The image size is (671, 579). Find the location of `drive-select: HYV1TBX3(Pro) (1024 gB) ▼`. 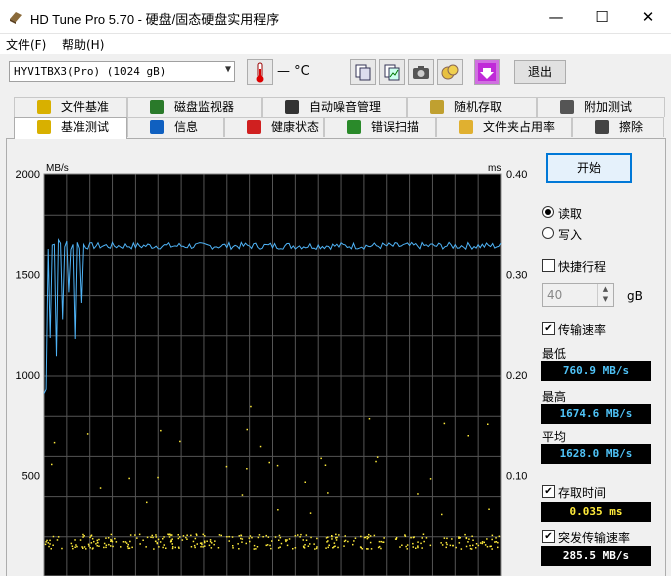

drive-select: HYV1TBX3(Pro) (1024 gB) ▼ is located at coordinates (122, 71).